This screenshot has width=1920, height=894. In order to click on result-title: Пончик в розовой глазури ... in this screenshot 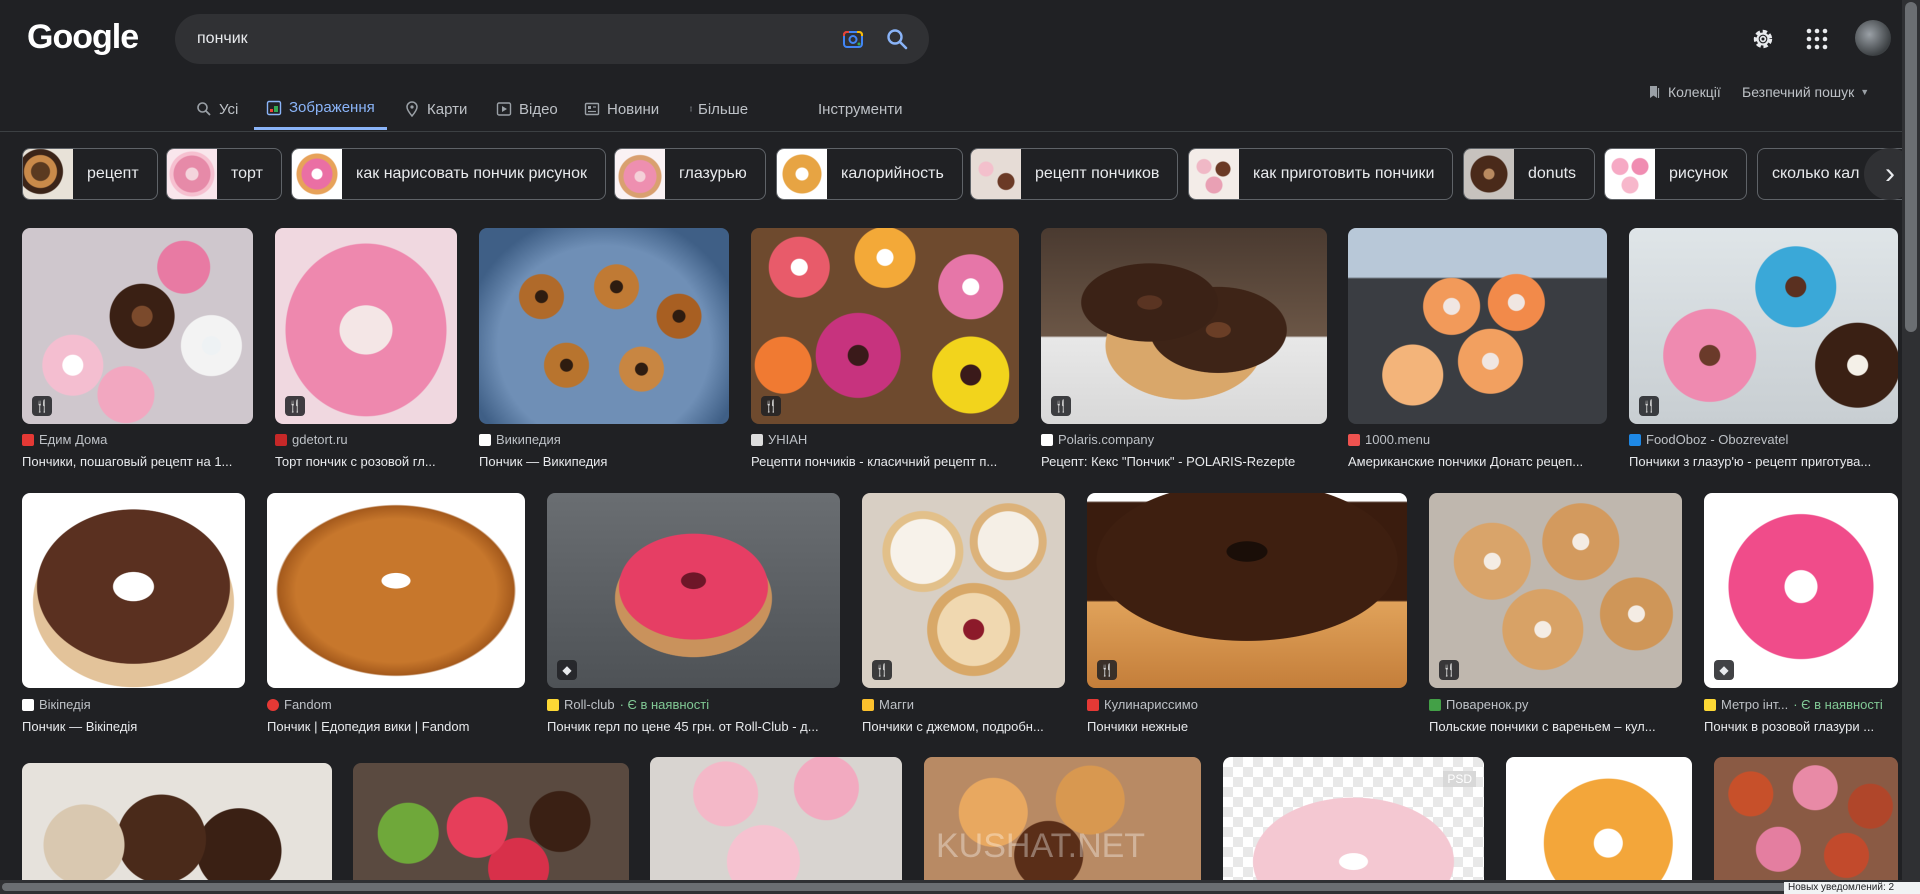, I will do `click(1801, 726)`.